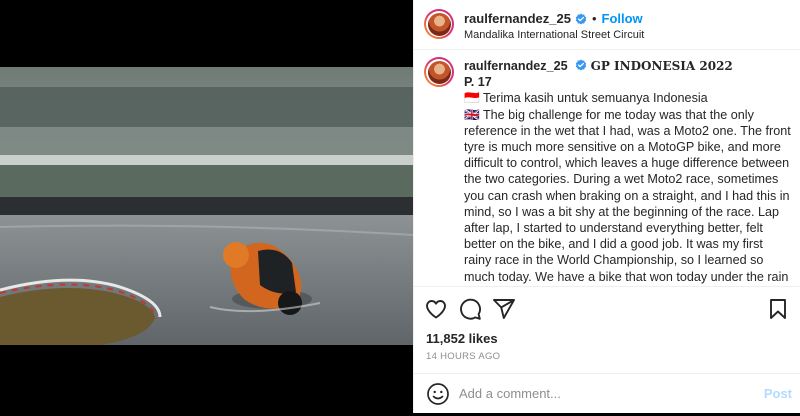 The width and height of the screenshot is (800, 416). Describe the element at coordinates (439, 24) in the screenshot. I see `author-avatar` at that location.